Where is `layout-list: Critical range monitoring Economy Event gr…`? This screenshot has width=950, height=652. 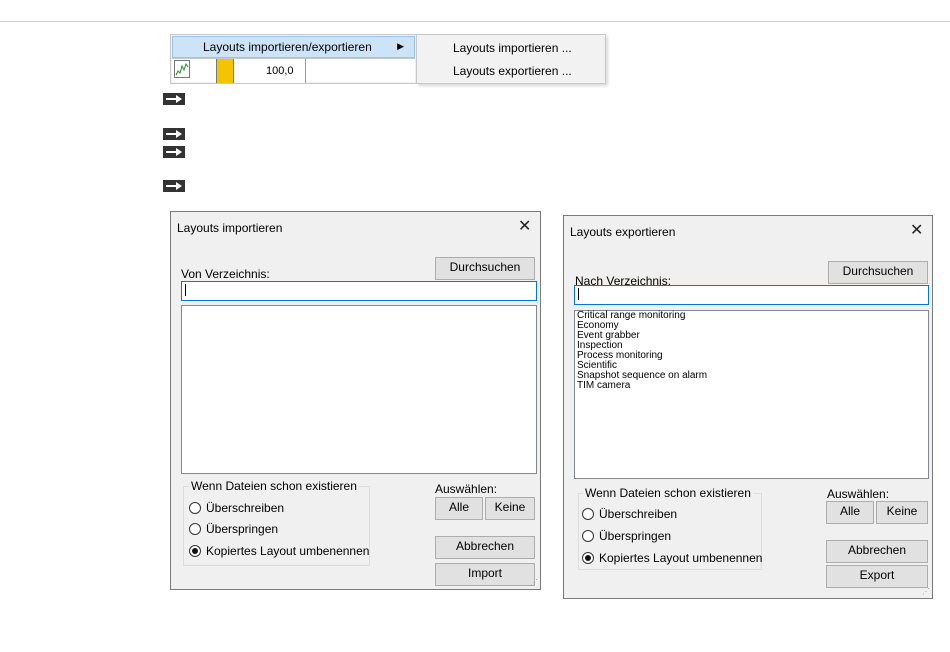 layout-list: Critical range monitoring Economy Event gr… is located at coordinates (751, 394).